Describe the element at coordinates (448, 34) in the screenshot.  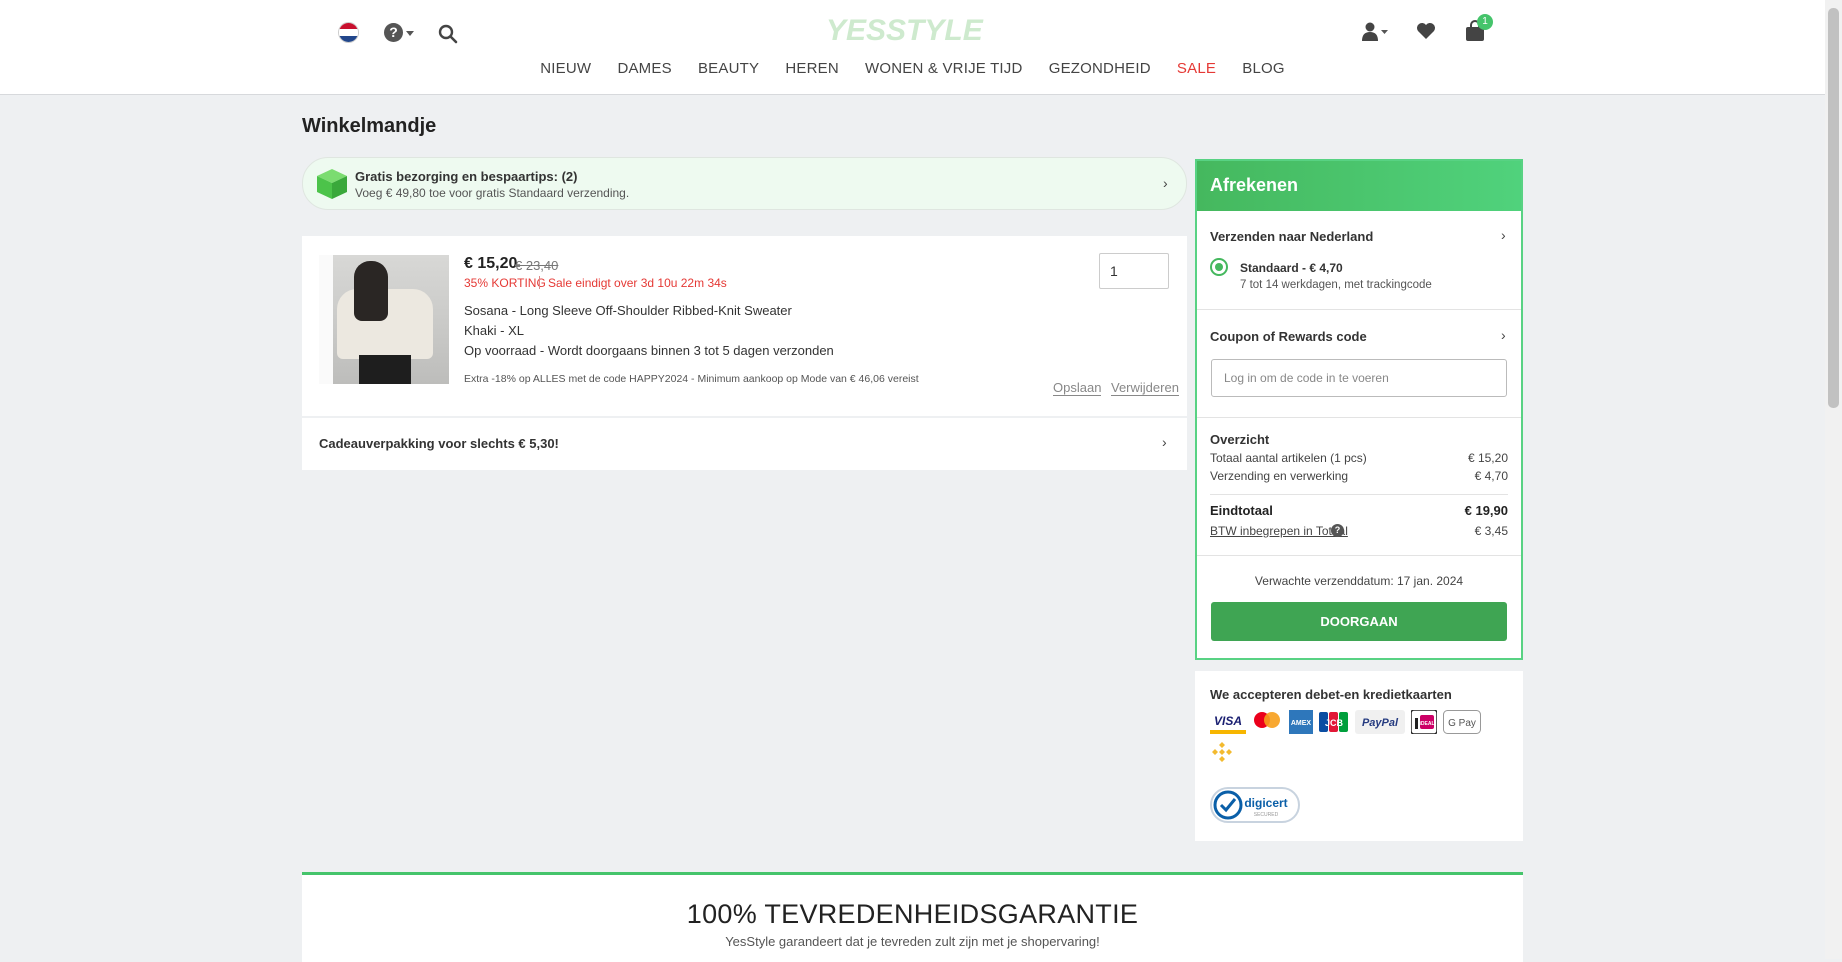
I see `search-icon` at that location.